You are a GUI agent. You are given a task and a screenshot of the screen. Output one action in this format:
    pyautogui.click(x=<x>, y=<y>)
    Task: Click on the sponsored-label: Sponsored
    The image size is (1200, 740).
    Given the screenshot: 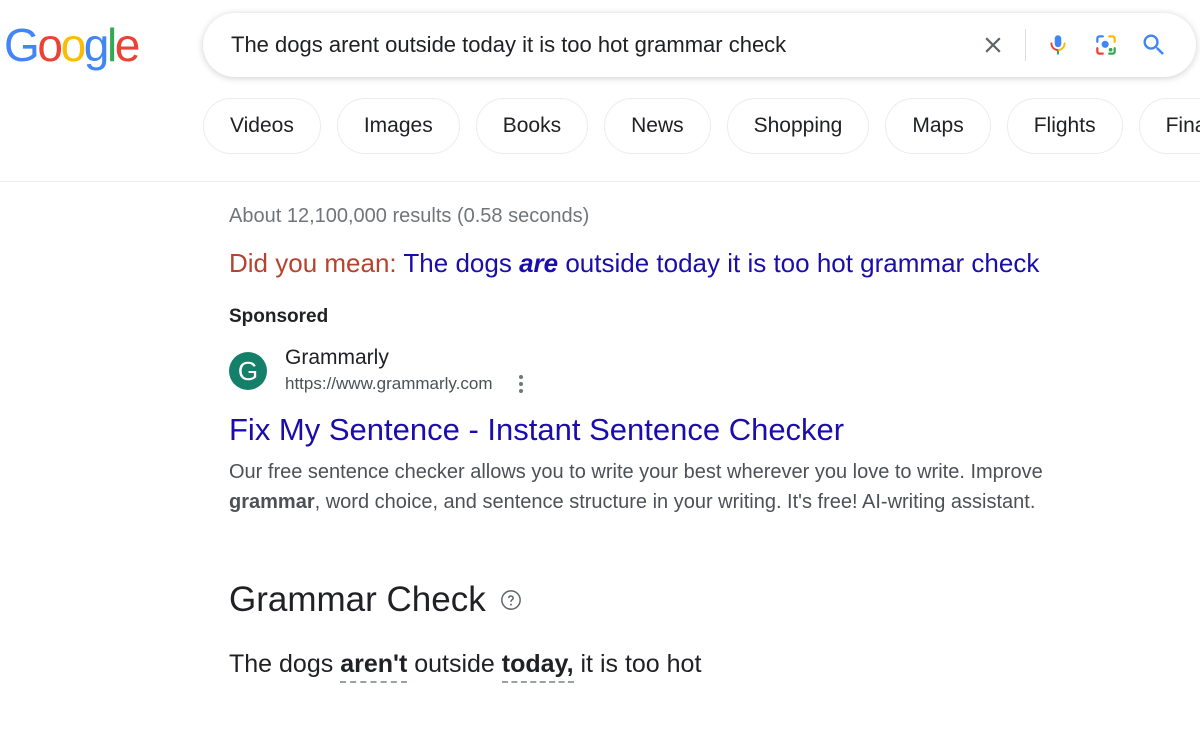 What is the action you would take?
    pyautogui.click(x=279, y=316)
    